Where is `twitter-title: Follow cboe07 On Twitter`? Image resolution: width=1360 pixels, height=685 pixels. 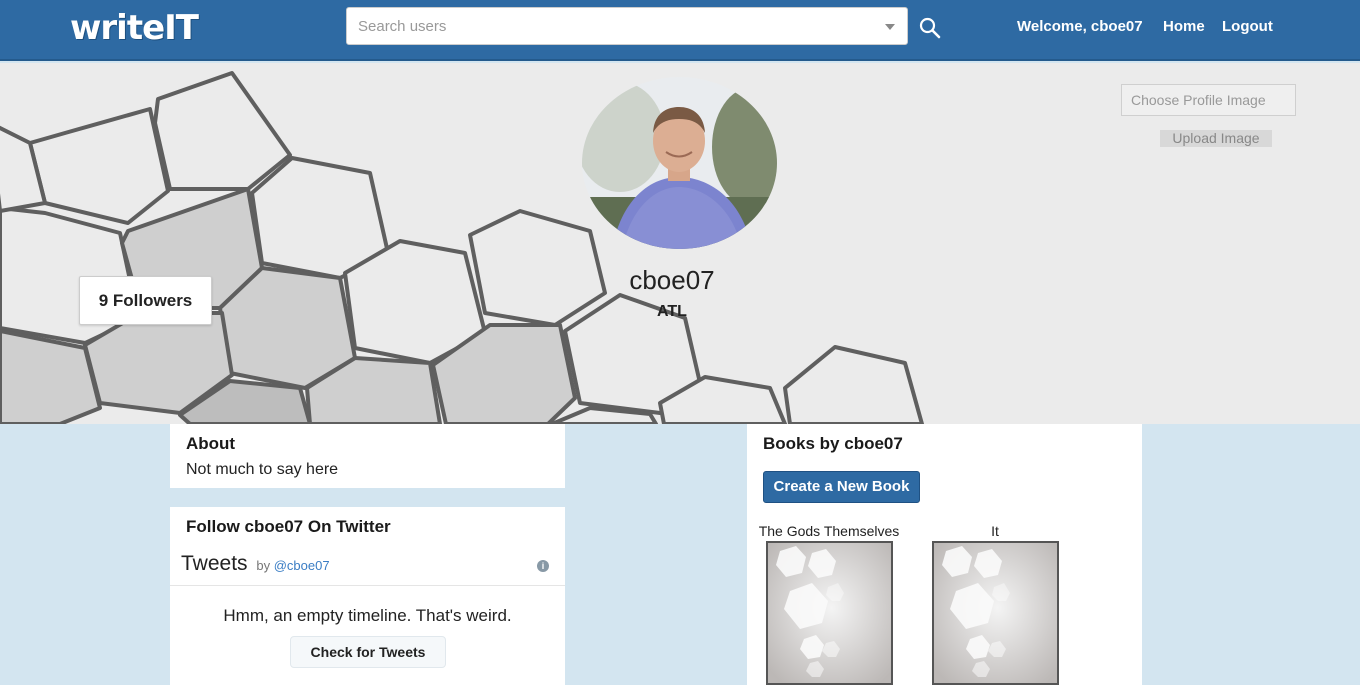
twitter-title: Follow cboe07 On Twitter is located at coordinates (288, 526).